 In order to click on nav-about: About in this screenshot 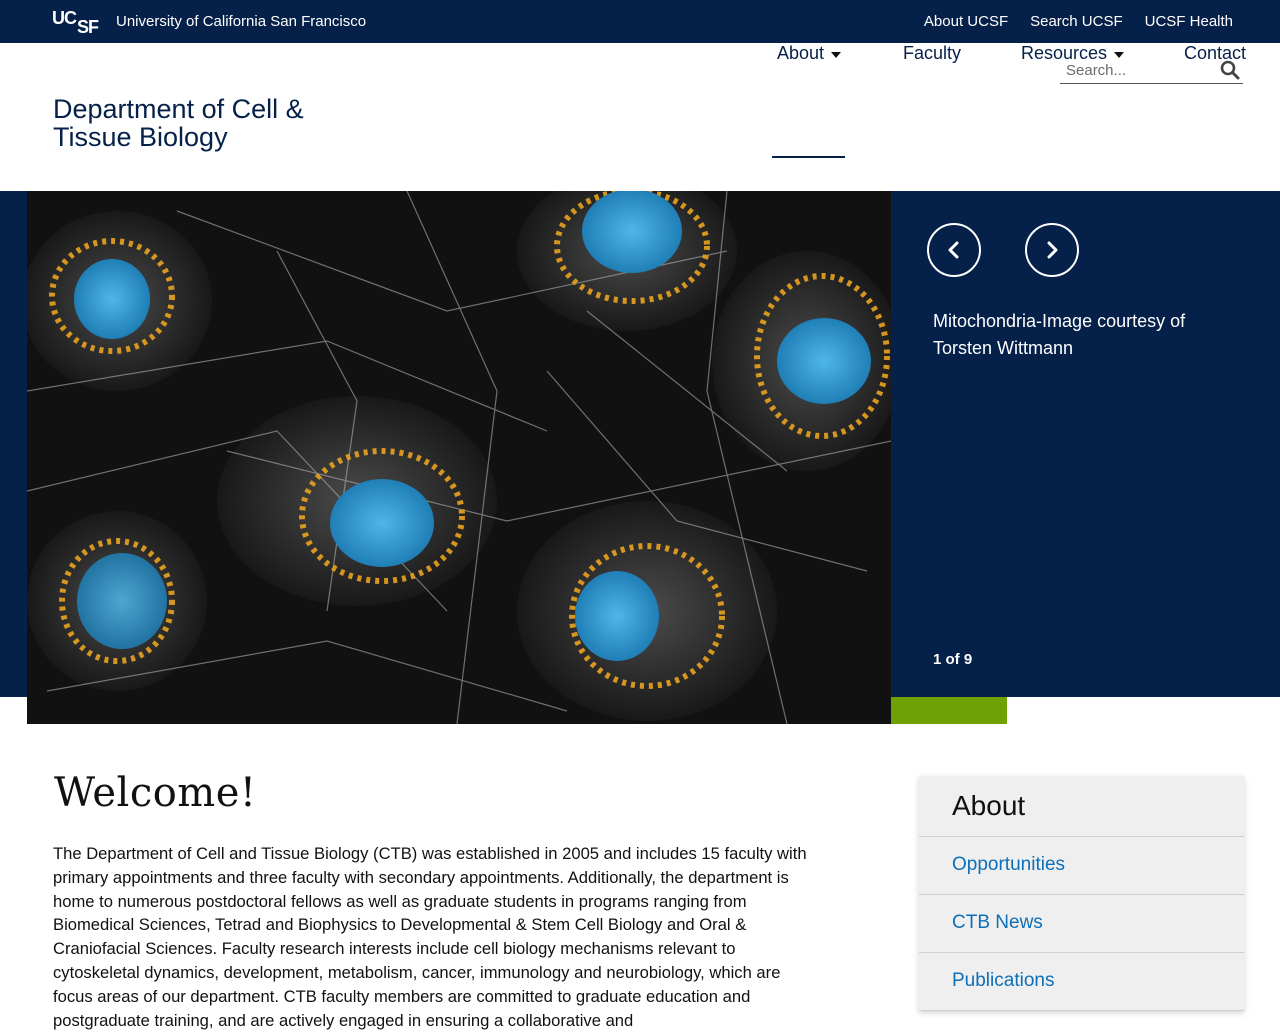, I will do `click(809, 59)`.